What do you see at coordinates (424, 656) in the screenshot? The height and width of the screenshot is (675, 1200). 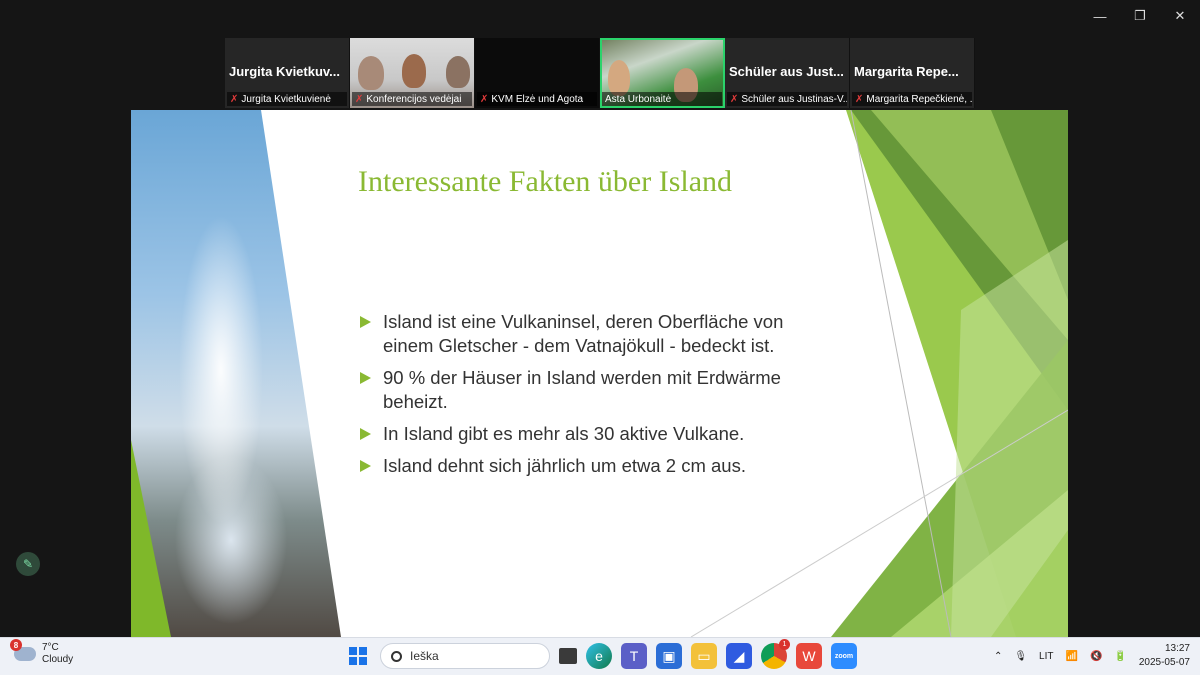 I see `search-placeholder: Ieška` at bounding box center [424, 656].